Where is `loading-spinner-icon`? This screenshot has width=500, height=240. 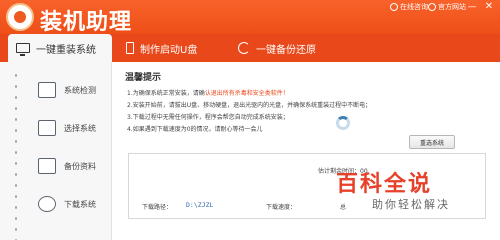
loading-spinner-icon is located at coordinates (343, 123).